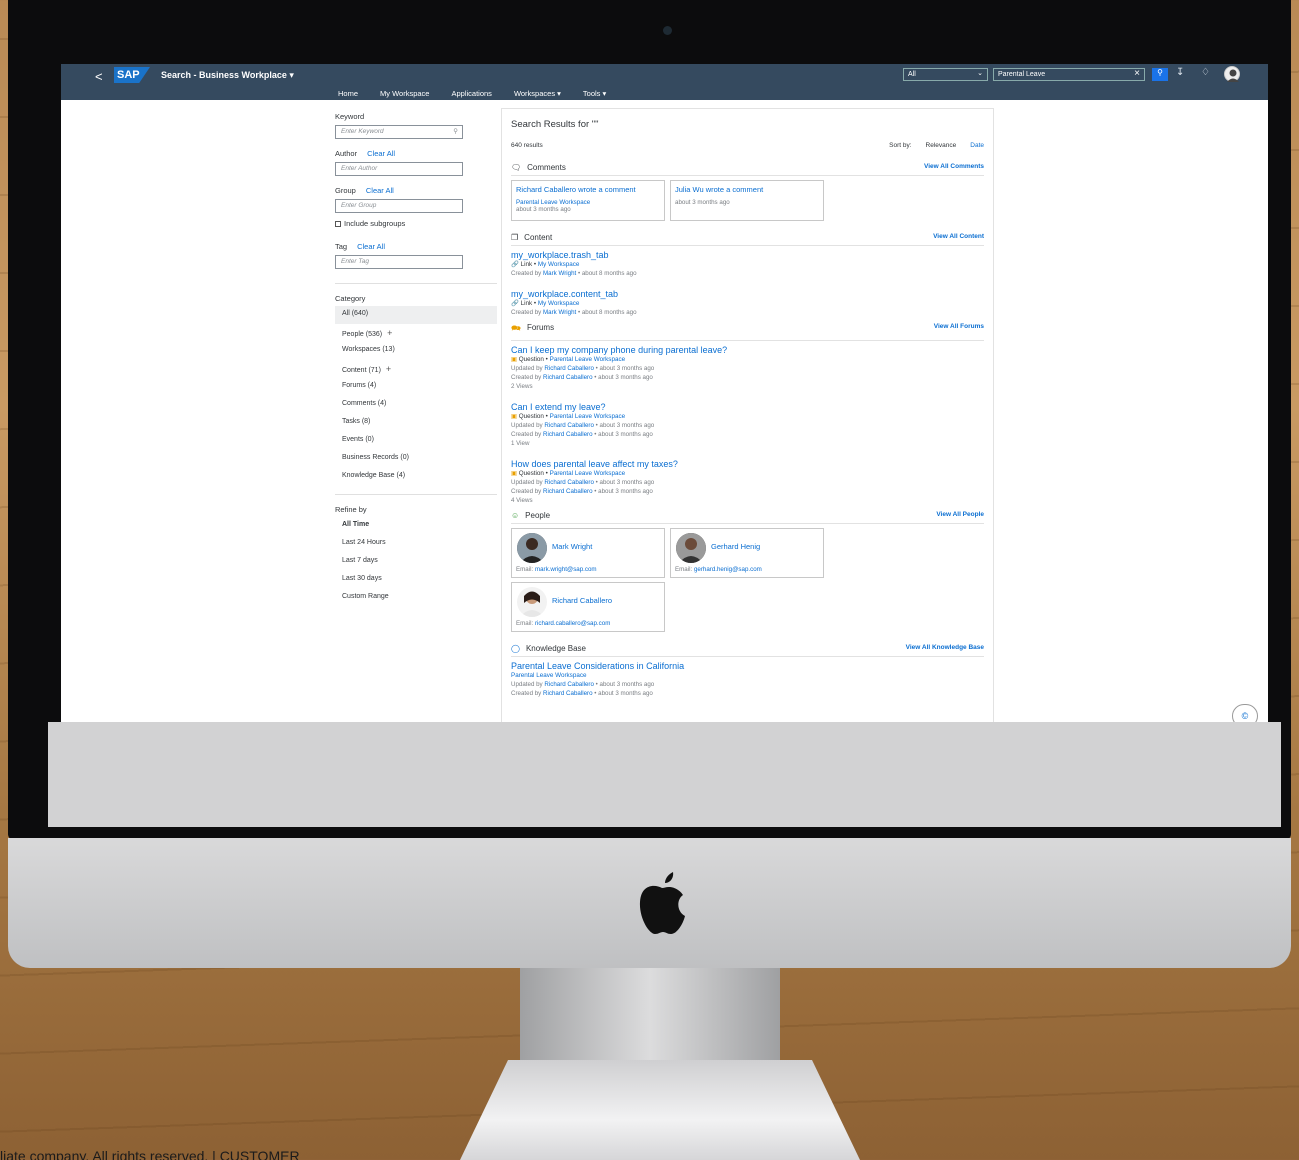 The image size is (1299, 1160). I want to click on sort-relevance: Relevance, so click(941, 145).